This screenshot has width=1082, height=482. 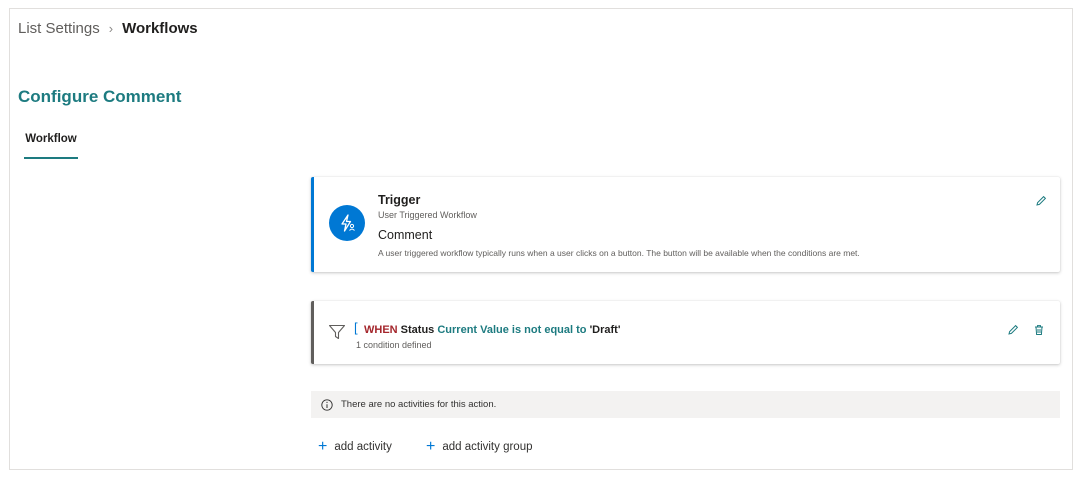 What do you see at coordinates (363, 447) in the screenshot?
I see `add-activity-label: add activity` at bounding box center [363, 447].